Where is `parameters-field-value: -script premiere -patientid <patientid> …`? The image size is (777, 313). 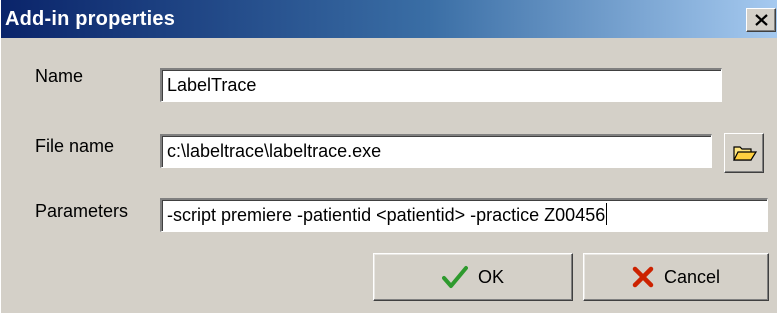
parameters-field-value: -script premiere -patientid <patientid> … is located at coordinates (386, 215).